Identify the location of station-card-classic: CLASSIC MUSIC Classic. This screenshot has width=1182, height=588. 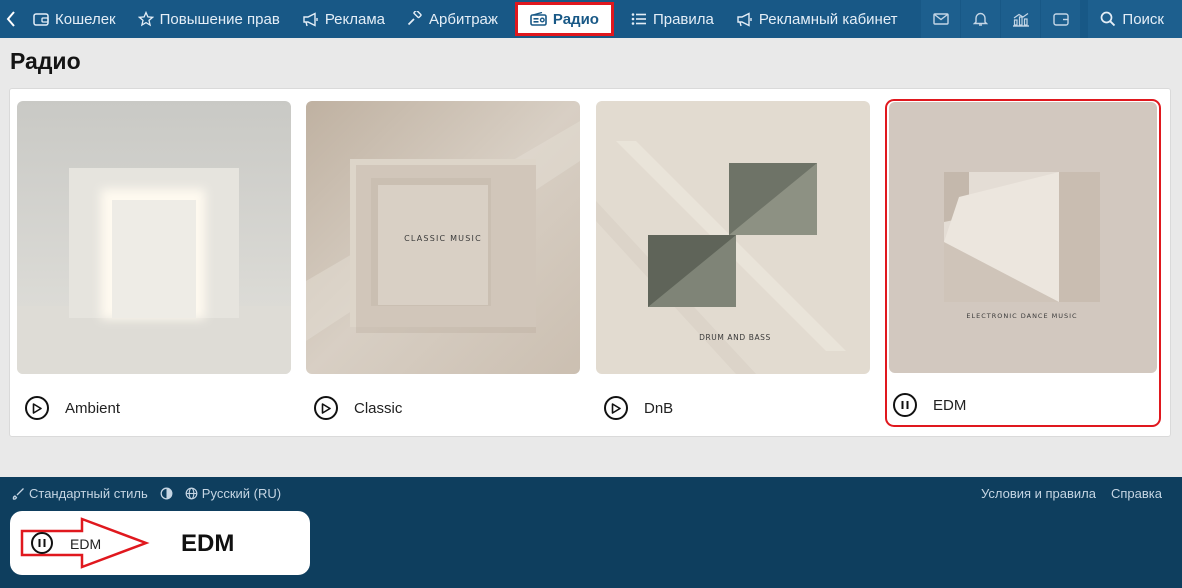
(443, 263).